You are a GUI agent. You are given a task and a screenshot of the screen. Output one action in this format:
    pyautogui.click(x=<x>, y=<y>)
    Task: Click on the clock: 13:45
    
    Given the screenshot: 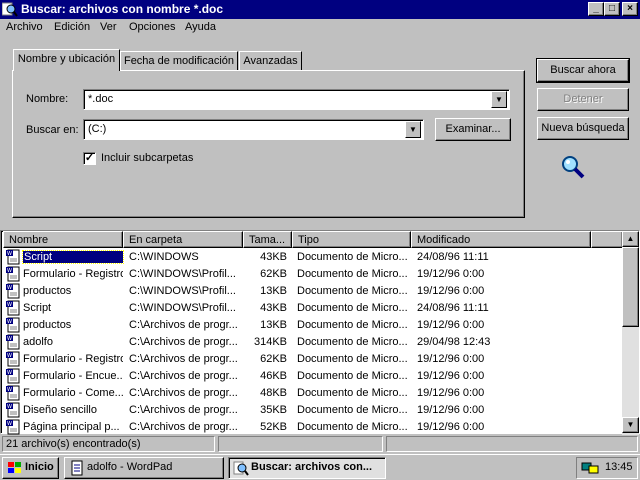 What is the action you would take?
    pyautogui.click(x=619, y=467)
    